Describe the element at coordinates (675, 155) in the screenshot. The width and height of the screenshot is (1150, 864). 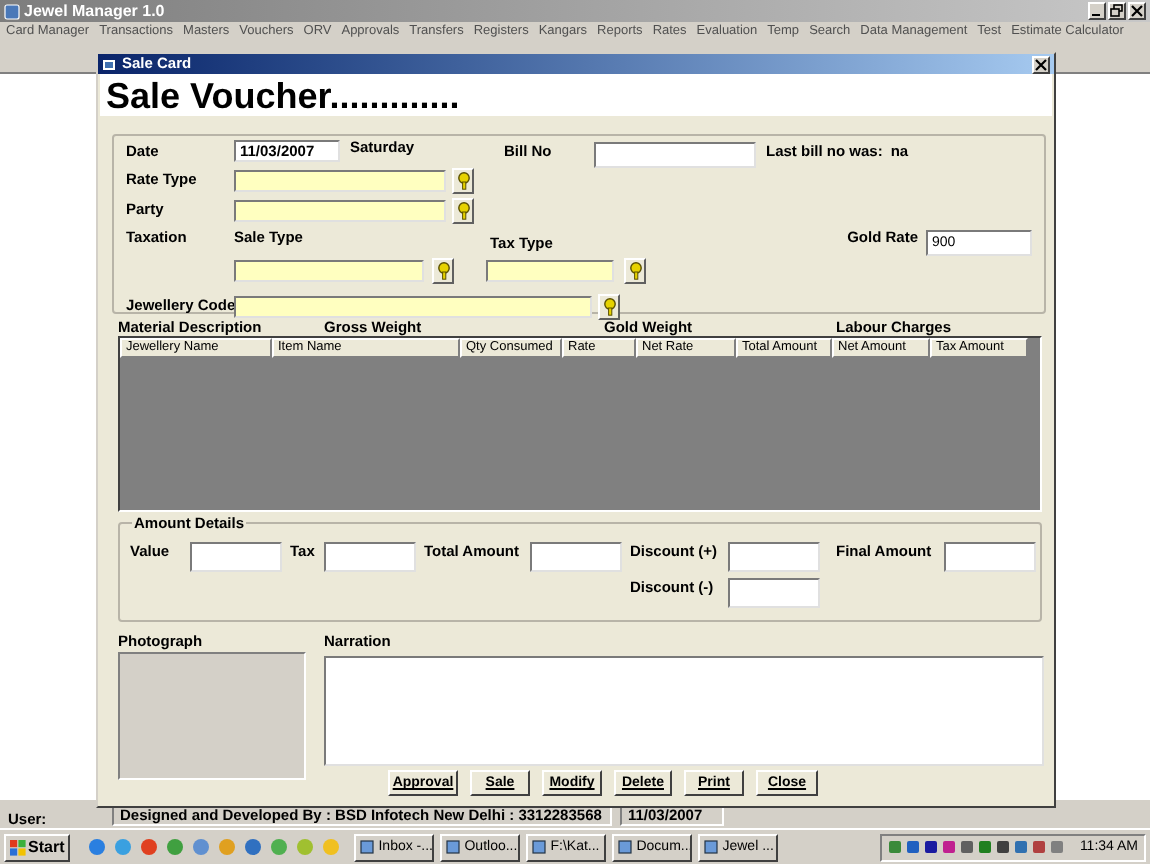
I see `bill-no-field` at that location.